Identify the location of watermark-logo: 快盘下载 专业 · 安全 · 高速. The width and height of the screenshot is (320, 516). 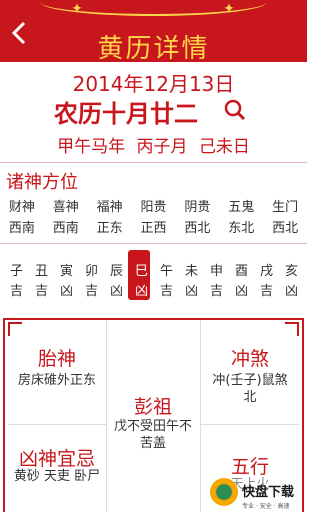
(256, 492).